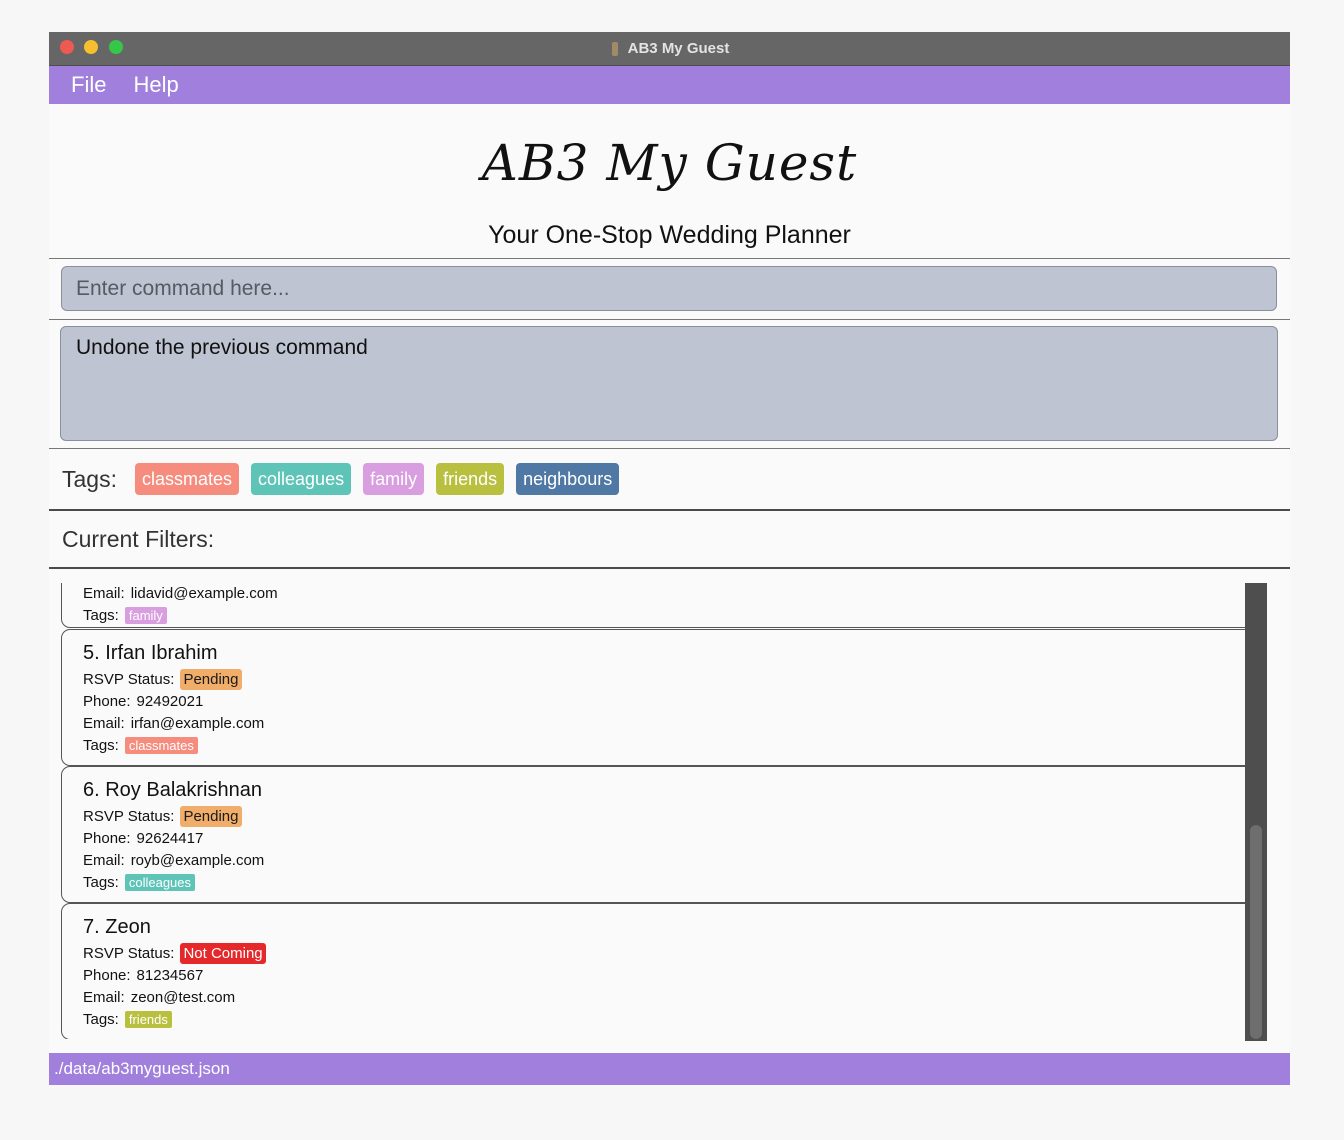  Describe the element at coordinates (117, 927) in the screenshot. I see `guest-name: 7. Zeon` at that location.